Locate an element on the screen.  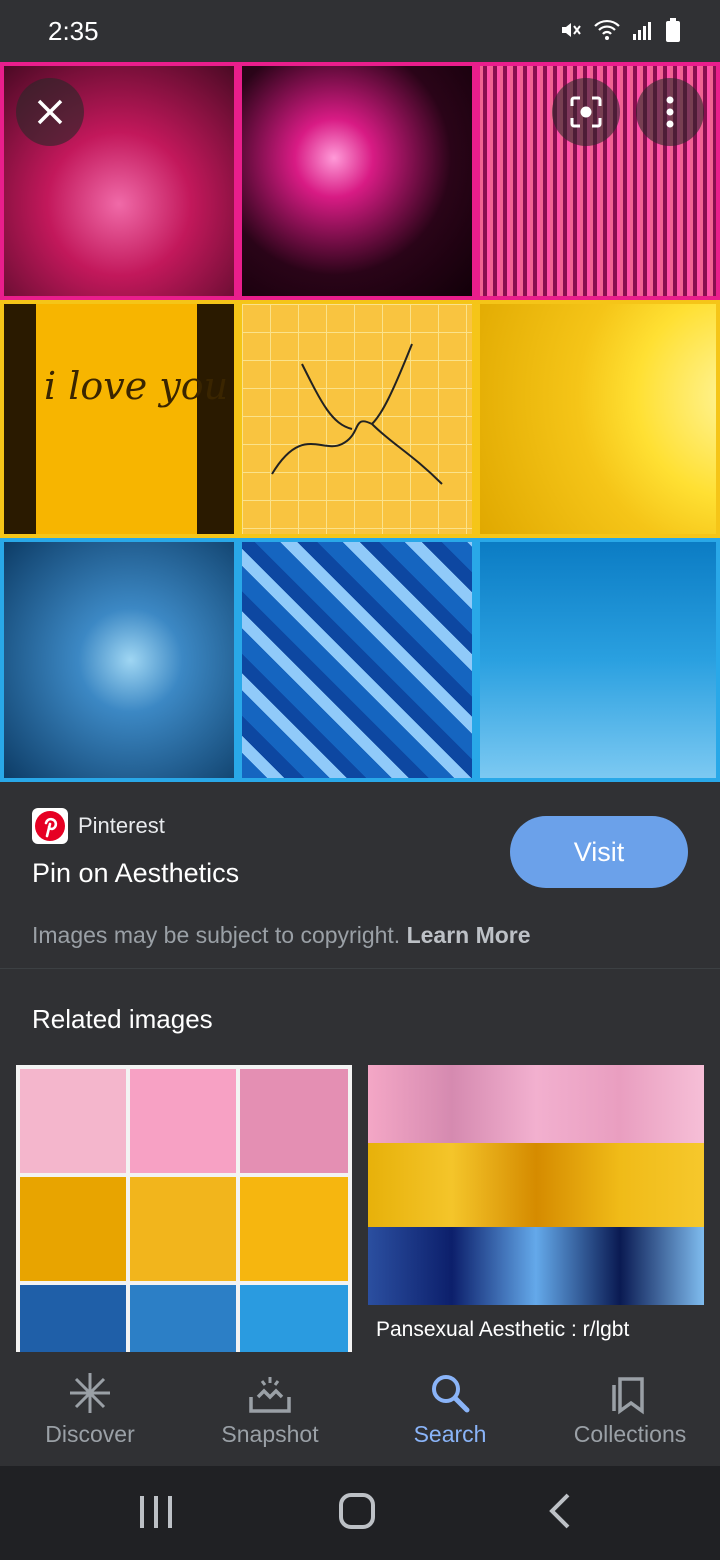
signal-icon is located at coordinates (642, 31).